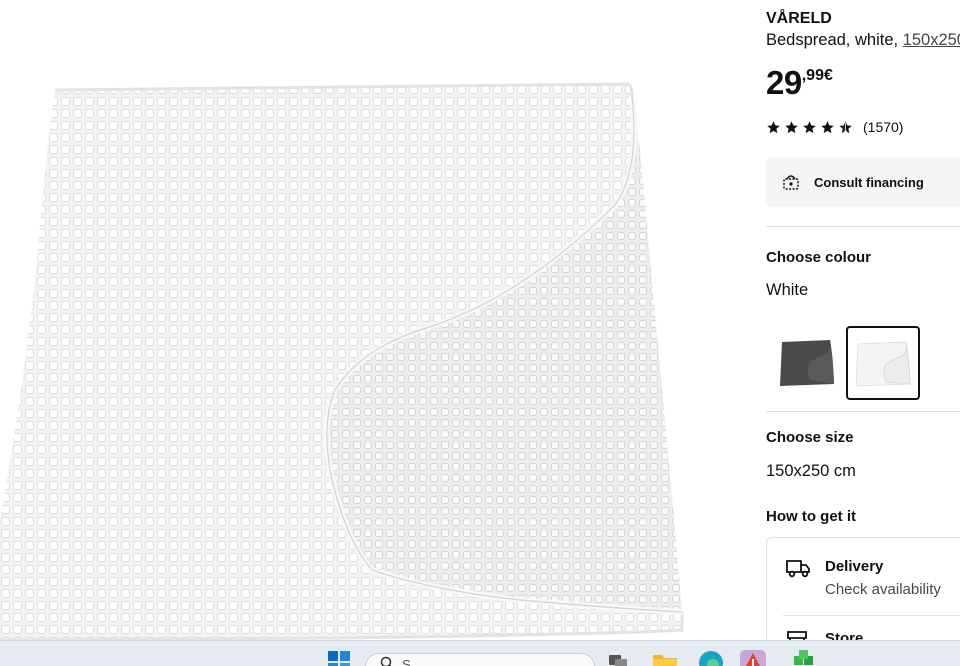  What do you see at coordinates (869, 182) in the screenshot?
I see `consult-financing-label: Consult financing` at bounding box center [869, 182].